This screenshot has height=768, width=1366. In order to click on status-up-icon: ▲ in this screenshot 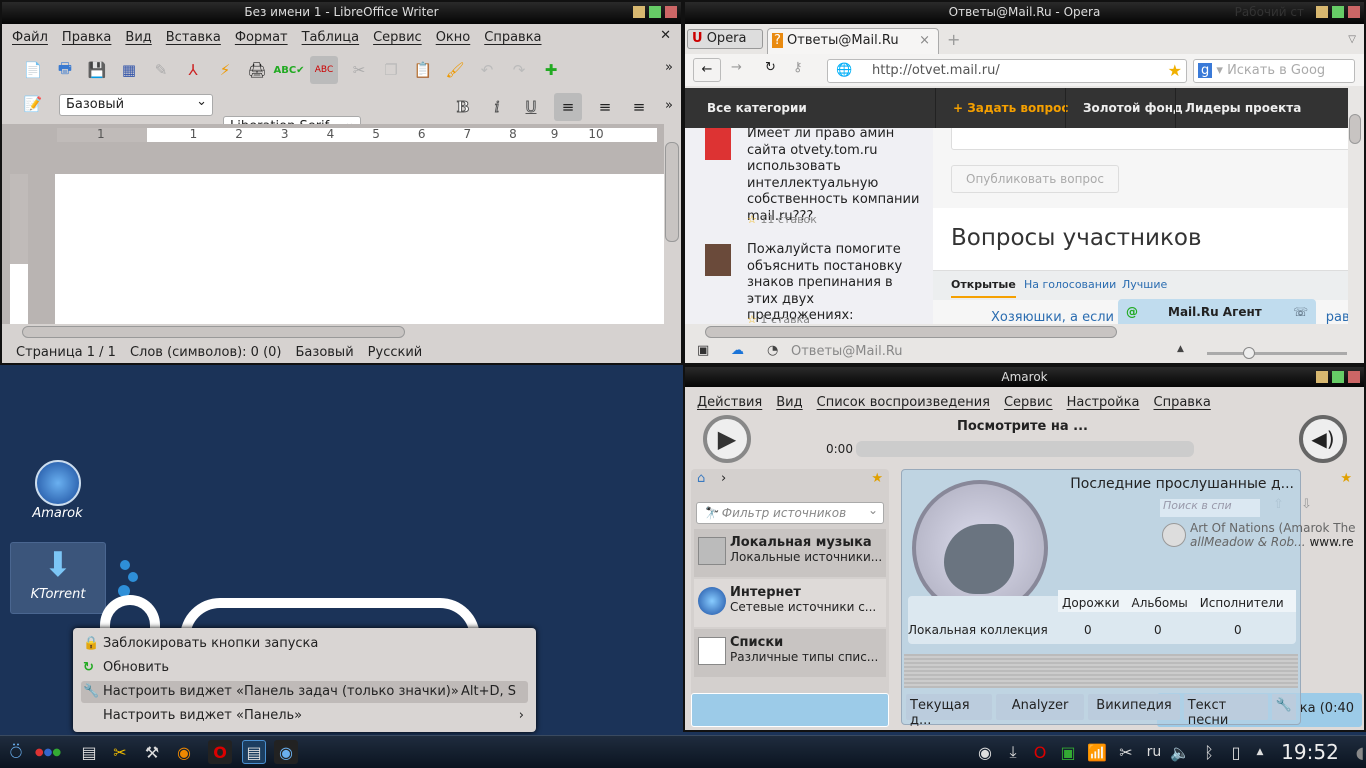, I will do `click(1180, 349)`.